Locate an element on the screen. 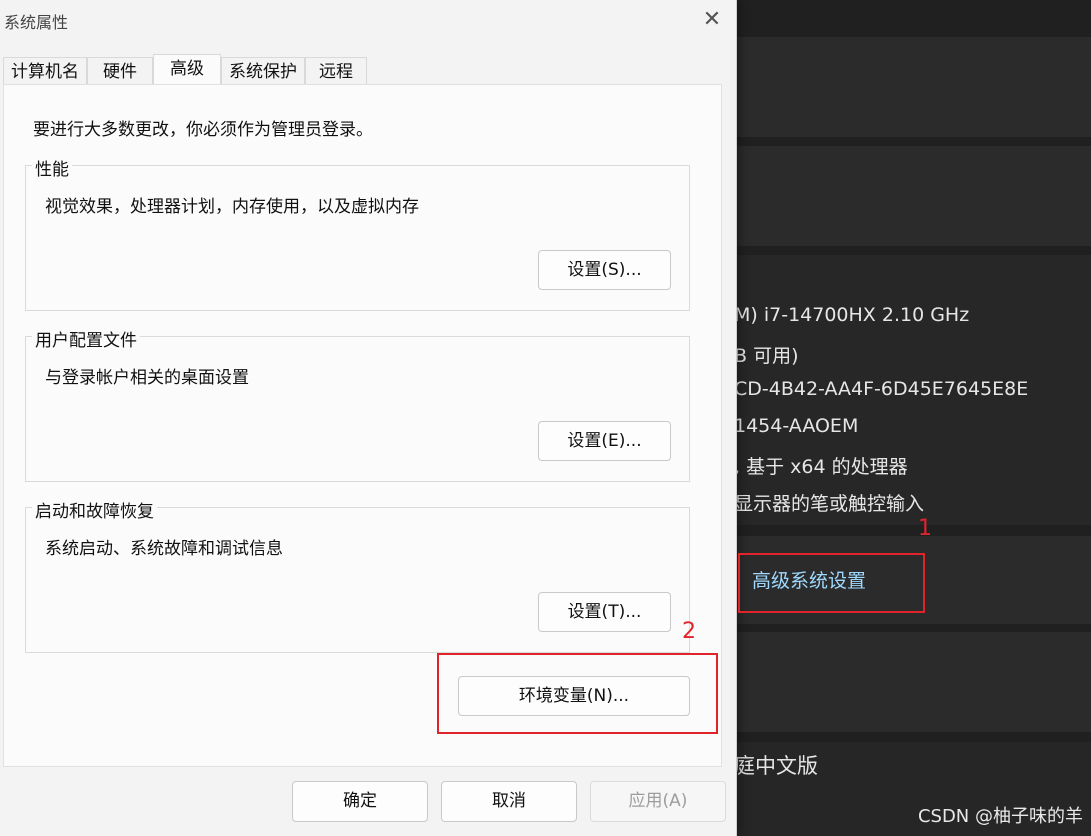 The height and width of the screenshot is (836, 1091). spec-system-type: , 基于 x64 的处理器 is located at coordinates (821, 467).